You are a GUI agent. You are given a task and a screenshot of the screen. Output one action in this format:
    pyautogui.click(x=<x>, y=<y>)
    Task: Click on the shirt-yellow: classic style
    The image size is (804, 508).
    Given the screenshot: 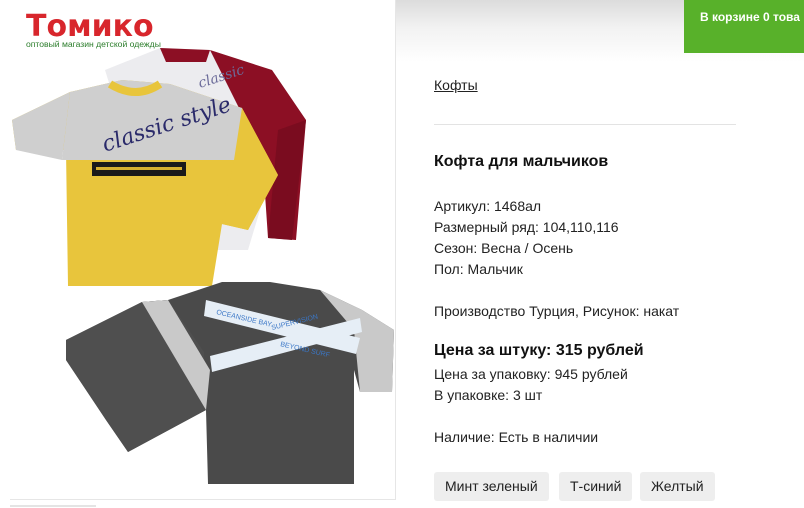 What is the action you would take?
    pyautogui.click(x=145, y=183)
    